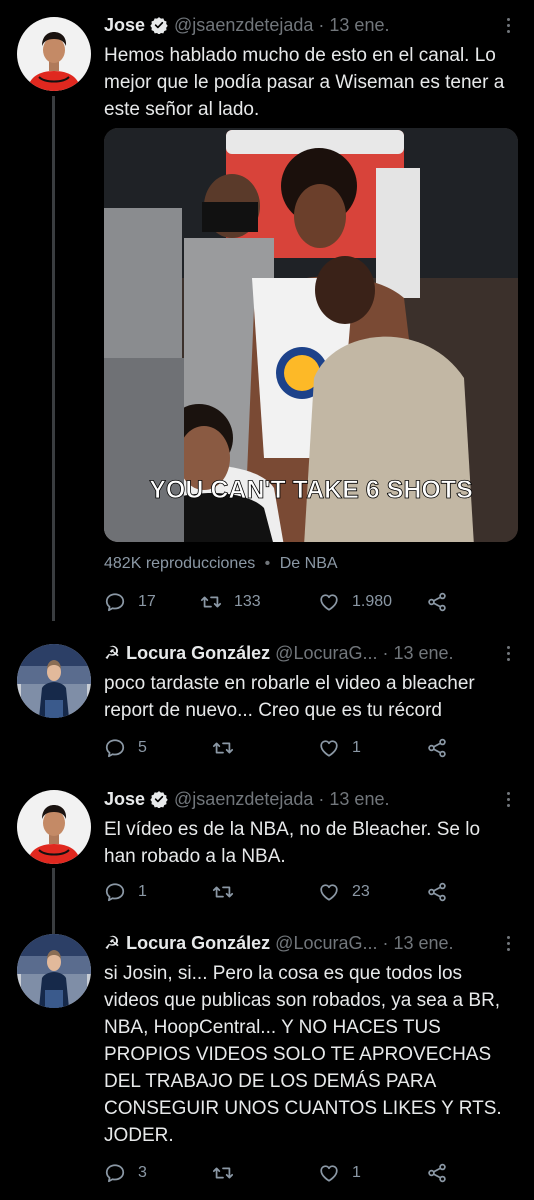 The image size is (534, 1200). What do you see at coordinates (230, 602) in the screenshot?
I see `retweet-button: 133` at bounding box center [230, 602].